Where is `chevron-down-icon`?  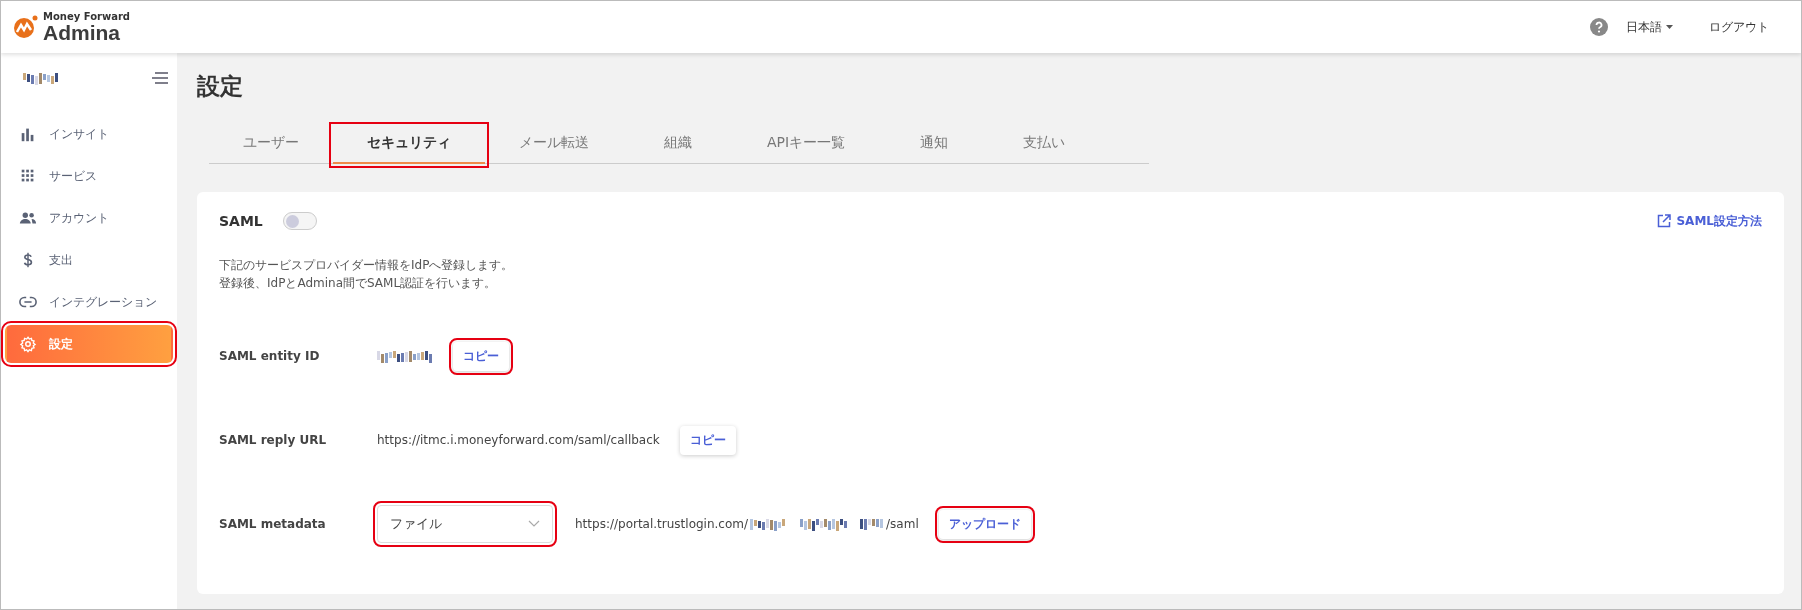
chevron-down-icon is located at coordinates (534, 524).